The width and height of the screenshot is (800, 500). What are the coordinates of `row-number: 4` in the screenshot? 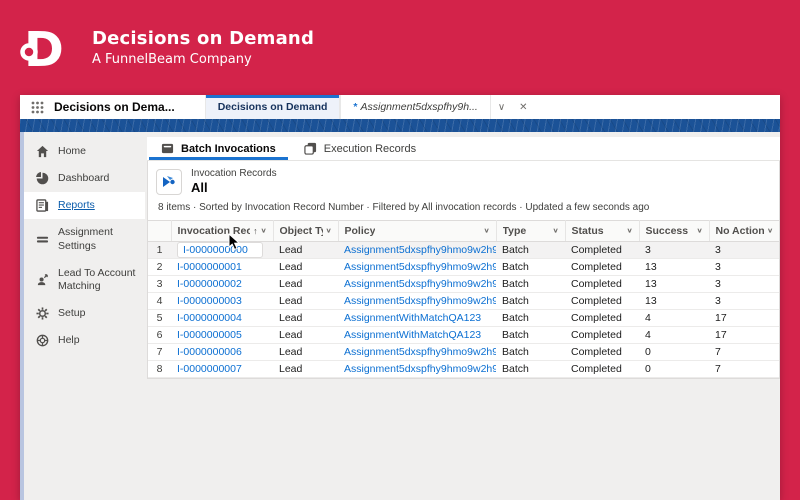 It's located at (159, 301).